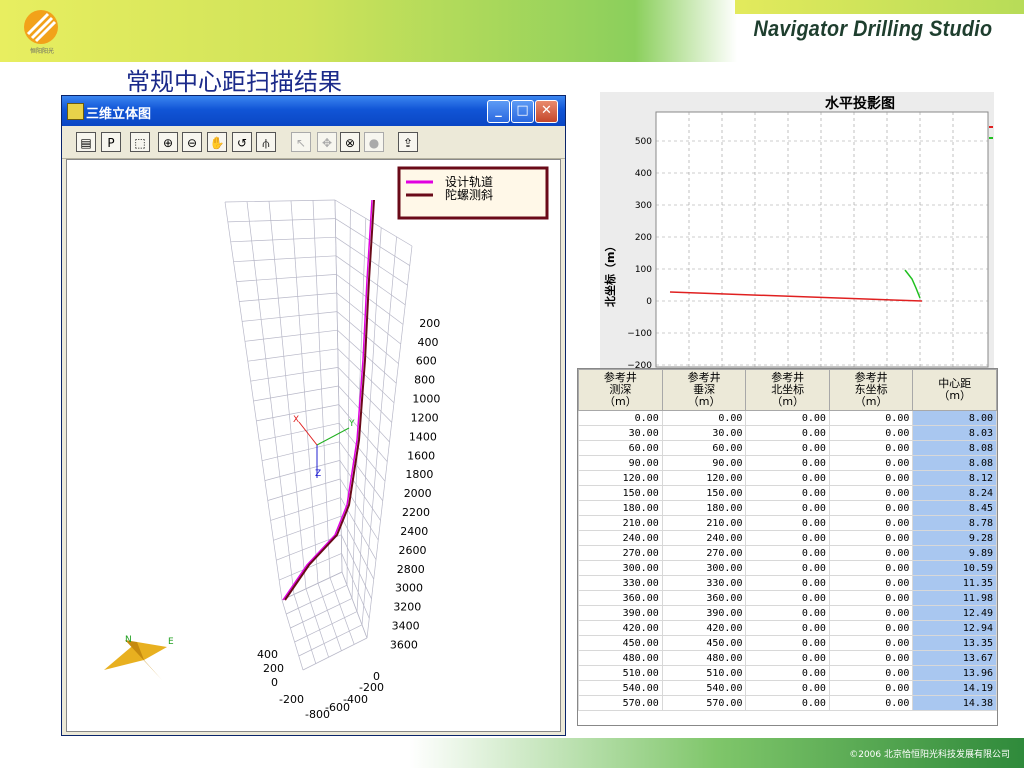 This screenshot has height=768, width=1024. Describe the element at coordinates (787, 478) in the screenshot. I see `table-row: 120.00 120.00 0.00 0.00 8.12` at that location.